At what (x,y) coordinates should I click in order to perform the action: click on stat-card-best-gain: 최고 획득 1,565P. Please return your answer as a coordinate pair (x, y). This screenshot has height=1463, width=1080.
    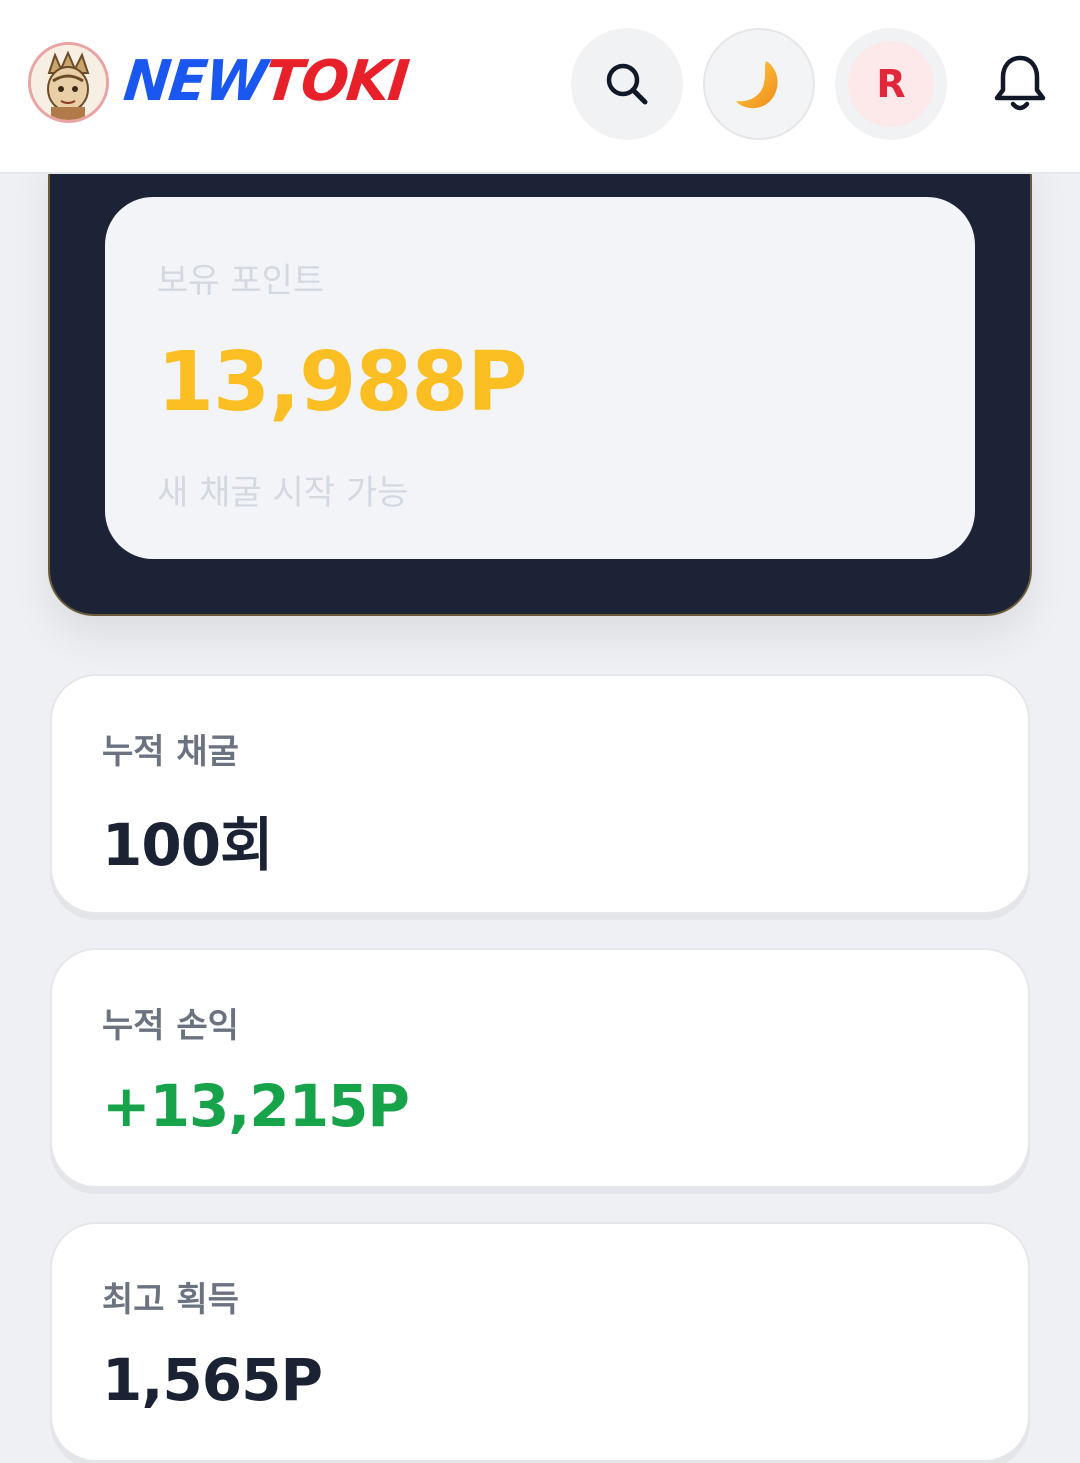
    Looking at the image, I should click on (540, 1342).